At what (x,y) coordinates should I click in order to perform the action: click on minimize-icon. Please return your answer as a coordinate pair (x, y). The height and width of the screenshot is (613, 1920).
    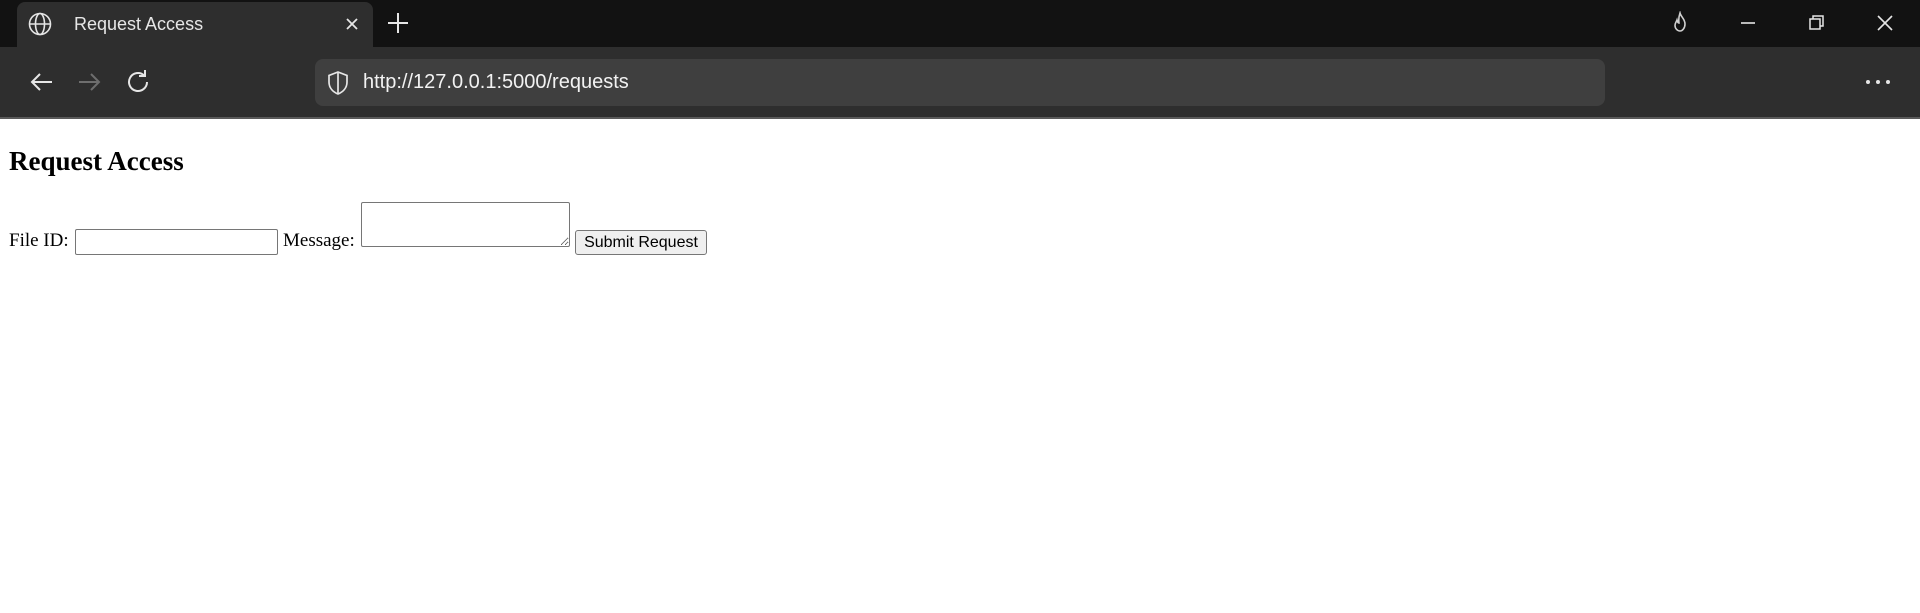
    Looking at the image, I should click on (1748, 23).